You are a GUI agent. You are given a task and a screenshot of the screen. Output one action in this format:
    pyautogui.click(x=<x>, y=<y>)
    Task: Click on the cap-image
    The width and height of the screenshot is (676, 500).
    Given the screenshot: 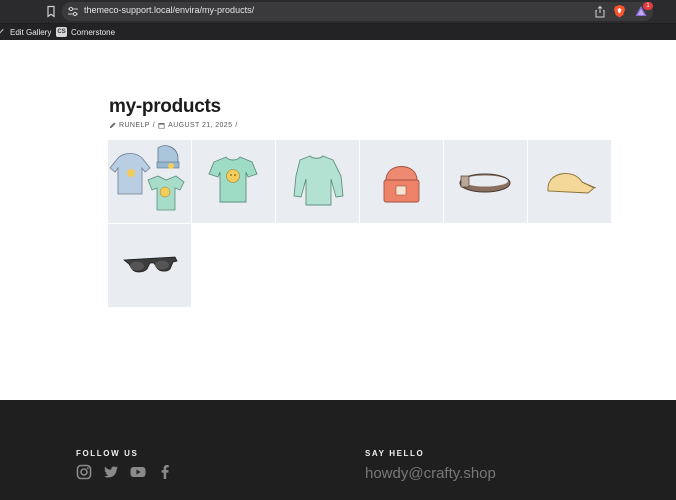 What is the action you would take?
    pyautogui.click(x=572, y=183)
    